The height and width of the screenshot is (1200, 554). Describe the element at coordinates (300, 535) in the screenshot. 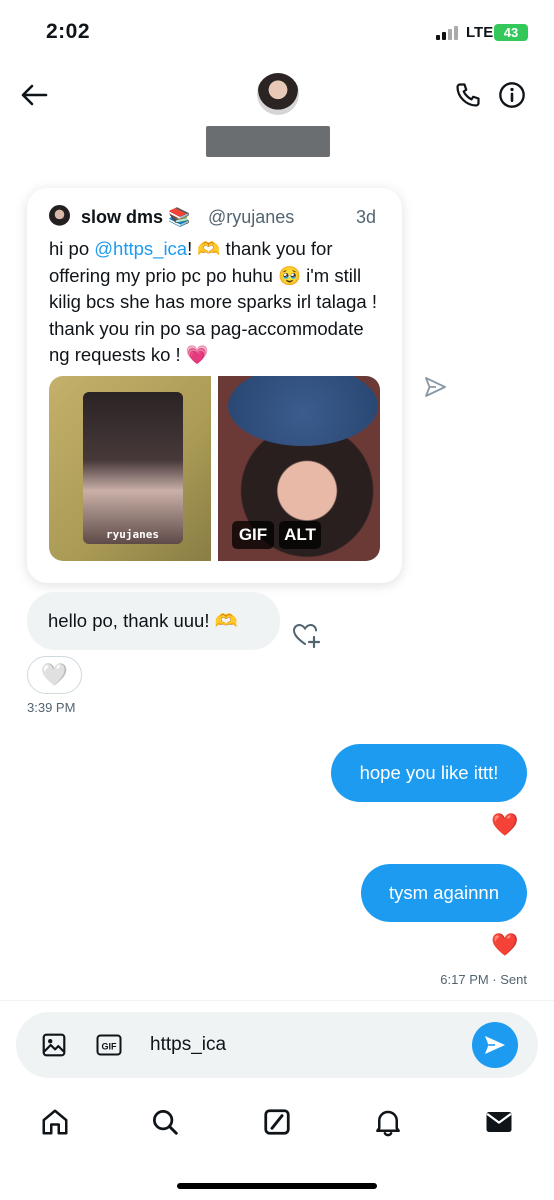

I see `alt-badge: ALT` at that location.